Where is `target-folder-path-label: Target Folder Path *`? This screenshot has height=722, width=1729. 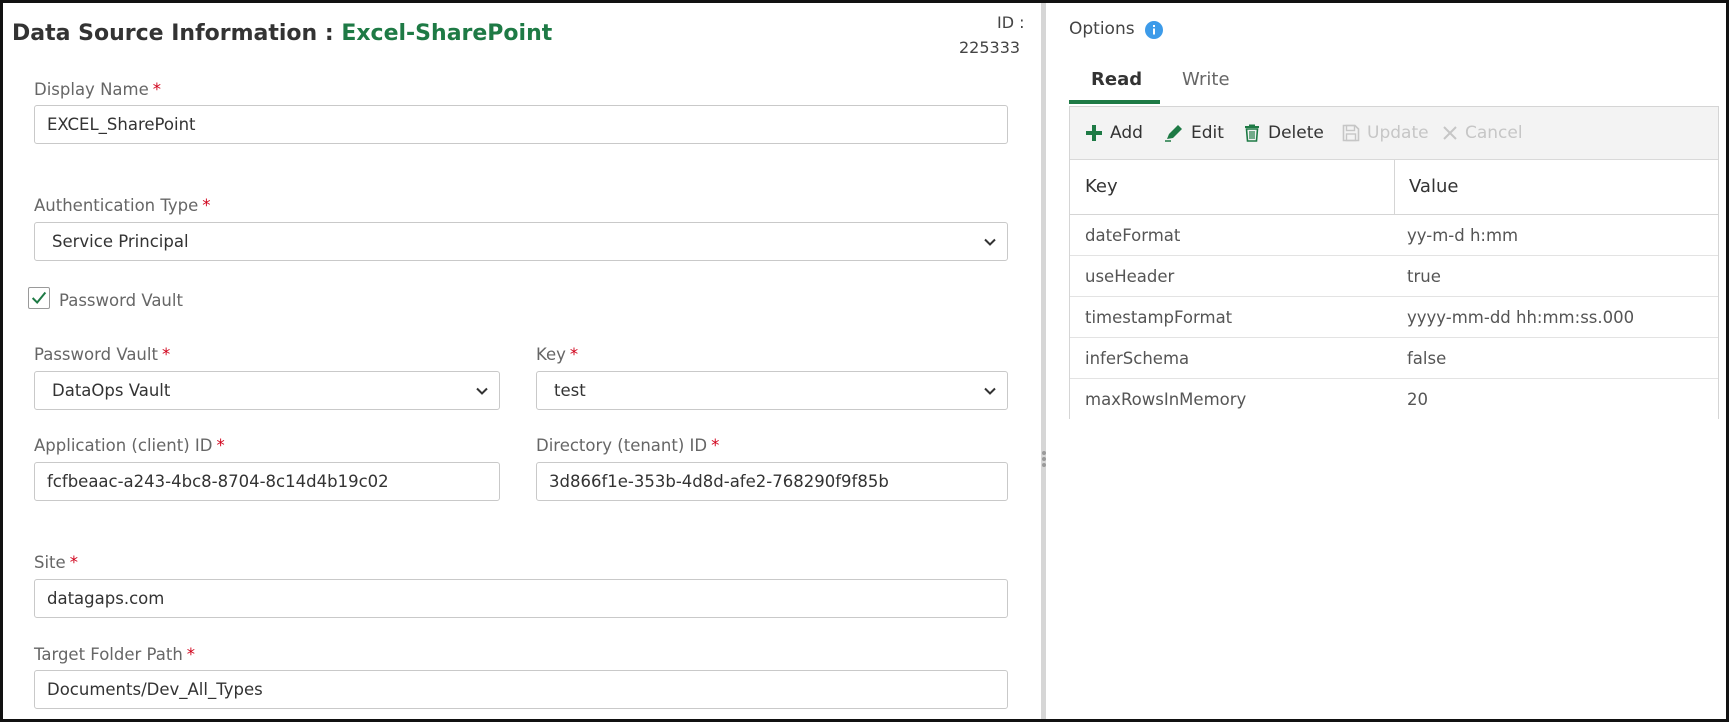 target-folder-path-label: Target Folder Path * is located at coordinates (114, 654).